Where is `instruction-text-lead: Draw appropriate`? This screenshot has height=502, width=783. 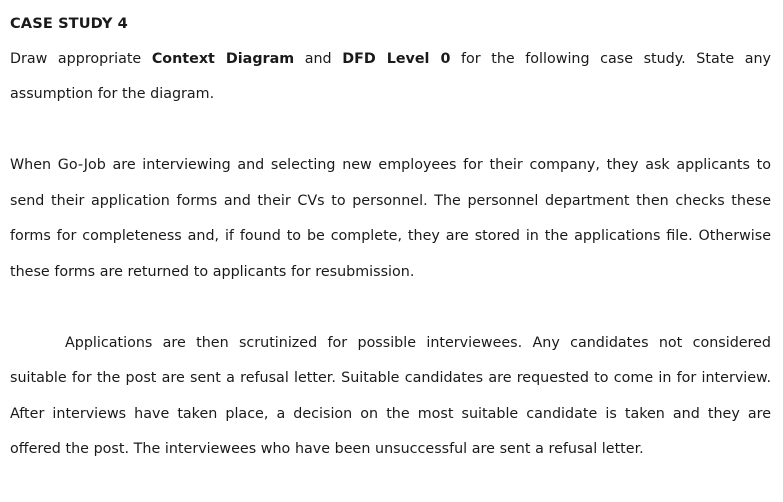
instruction-text-lead: Draw appropriate is located at coordinates (81, 58).